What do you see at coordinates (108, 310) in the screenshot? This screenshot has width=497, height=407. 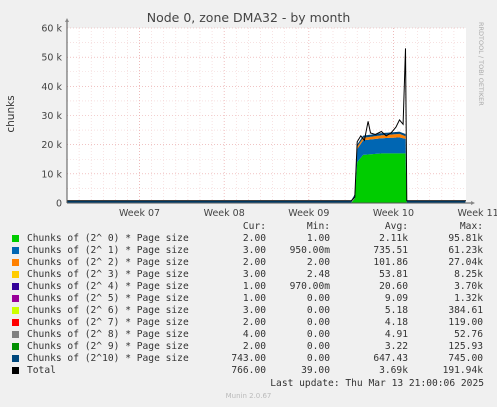 I see `legend-name: Chunks of (2^ 6) * Page size` at bounding box center [108, 310].